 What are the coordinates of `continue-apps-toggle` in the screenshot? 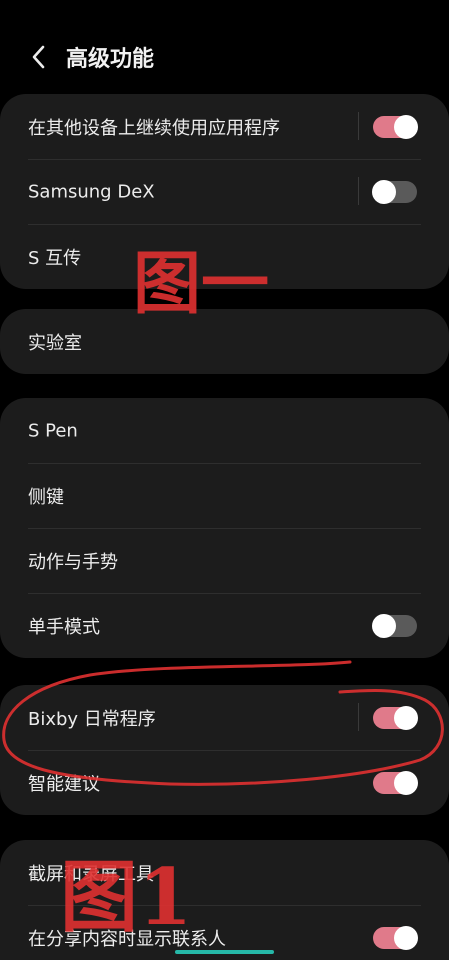 It's located at (395, 126).